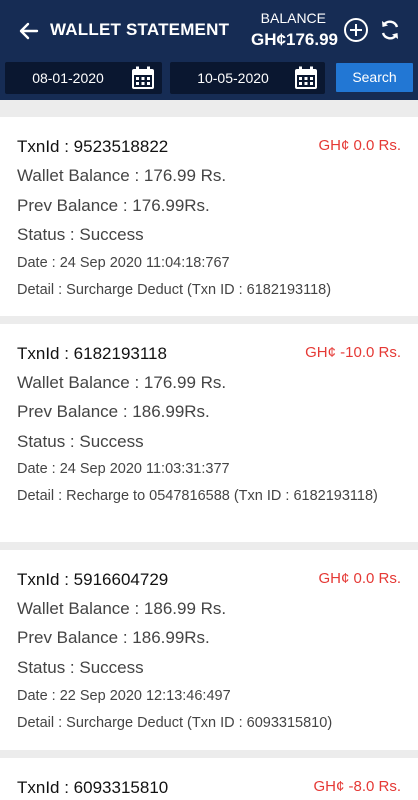 The width and height of the screenshot is (418, 800). I want to click on balance-label: BALANCE, so click(293, 18).